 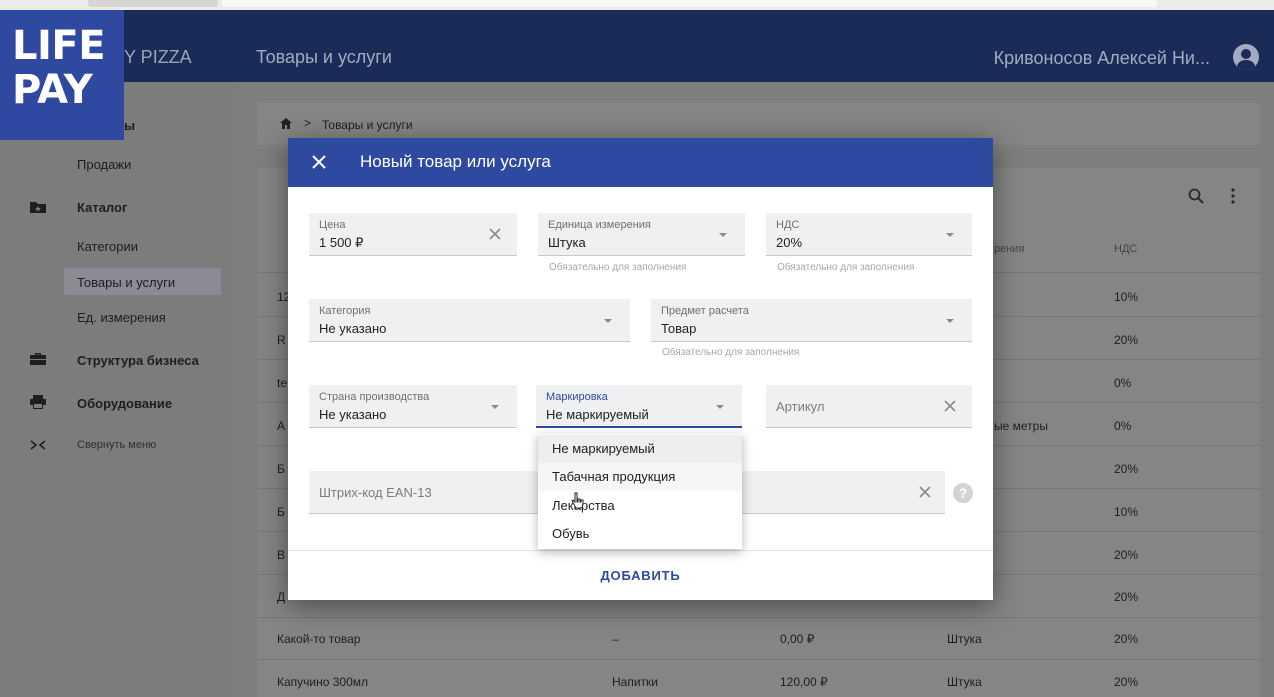 I want to click on unit-label: Единица измерения, so click(x=599, y=225).